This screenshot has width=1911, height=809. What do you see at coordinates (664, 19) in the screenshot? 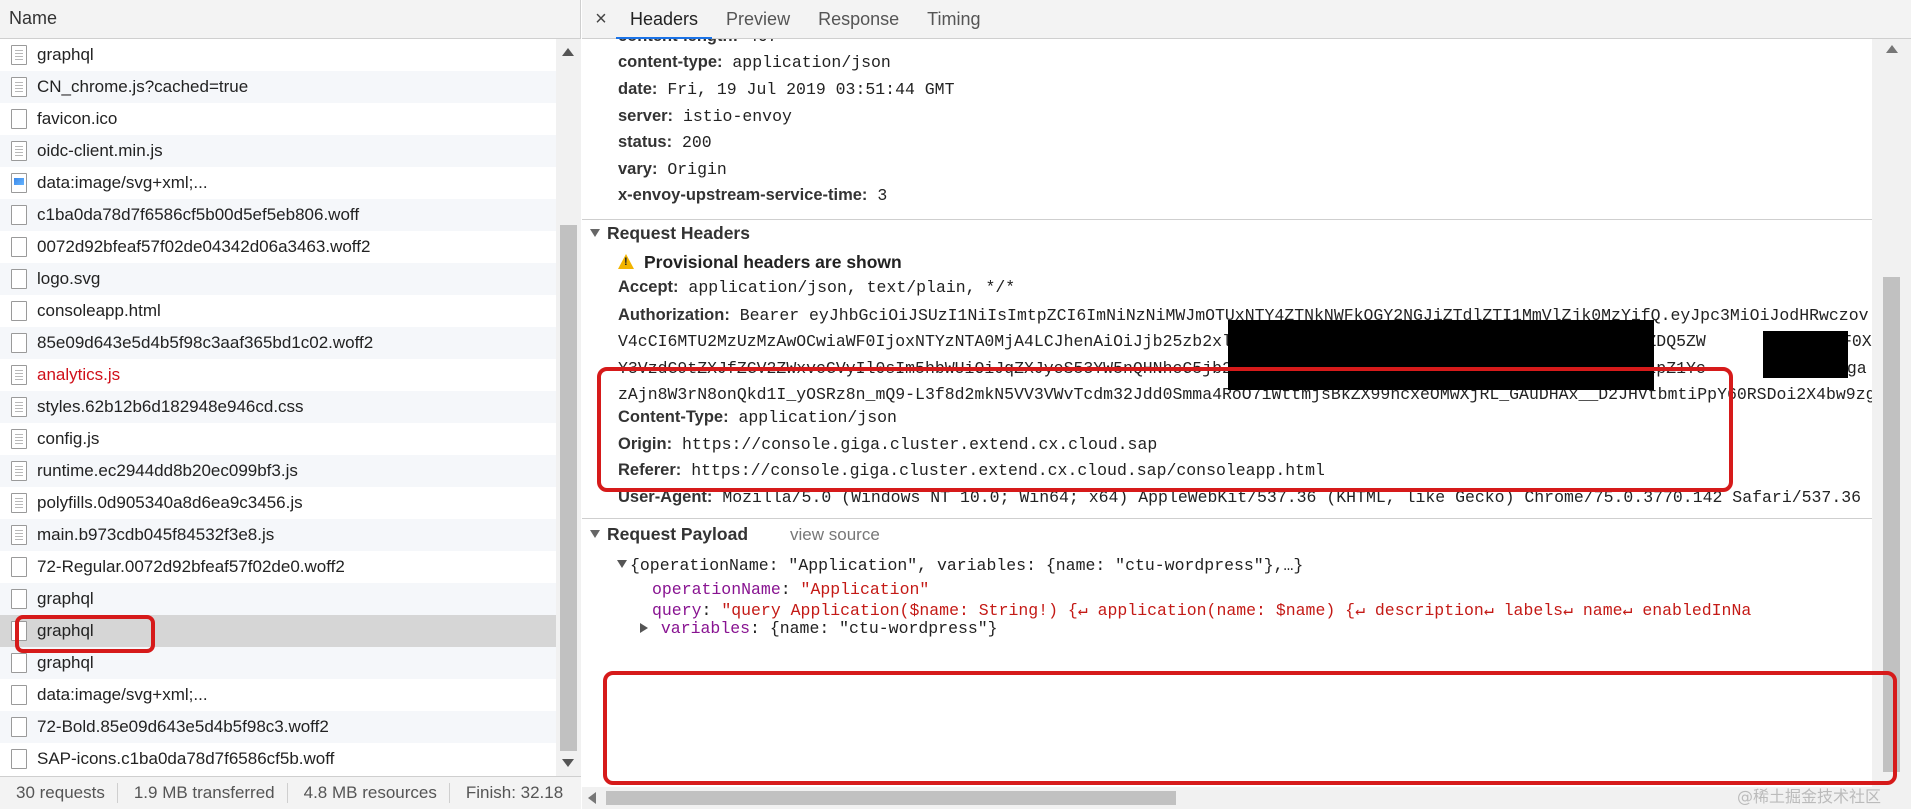
I see `tab-headers: Headers` at bounding box center [664, 19].